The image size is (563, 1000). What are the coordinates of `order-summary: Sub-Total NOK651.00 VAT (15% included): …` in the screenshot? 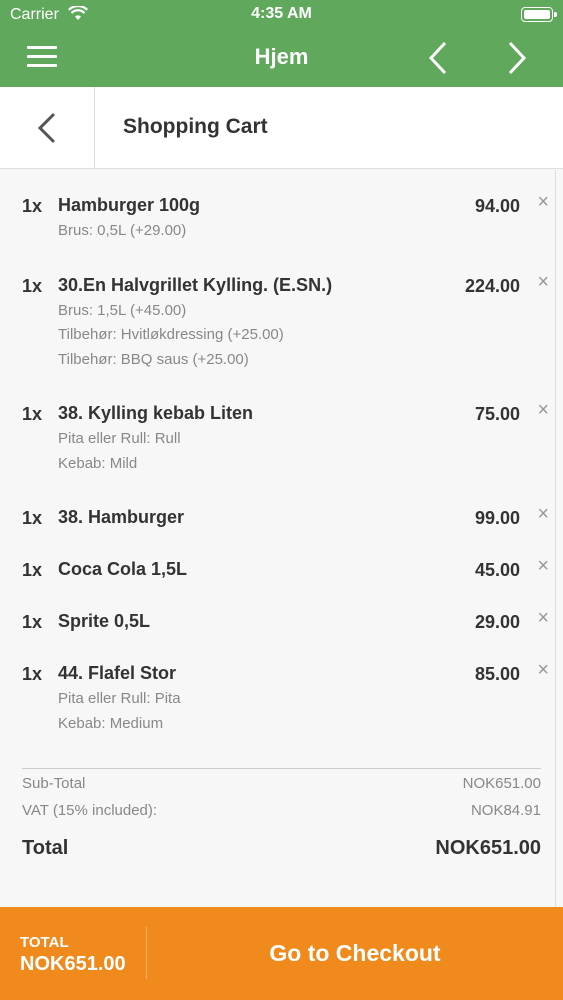 It's located at (281, 817).